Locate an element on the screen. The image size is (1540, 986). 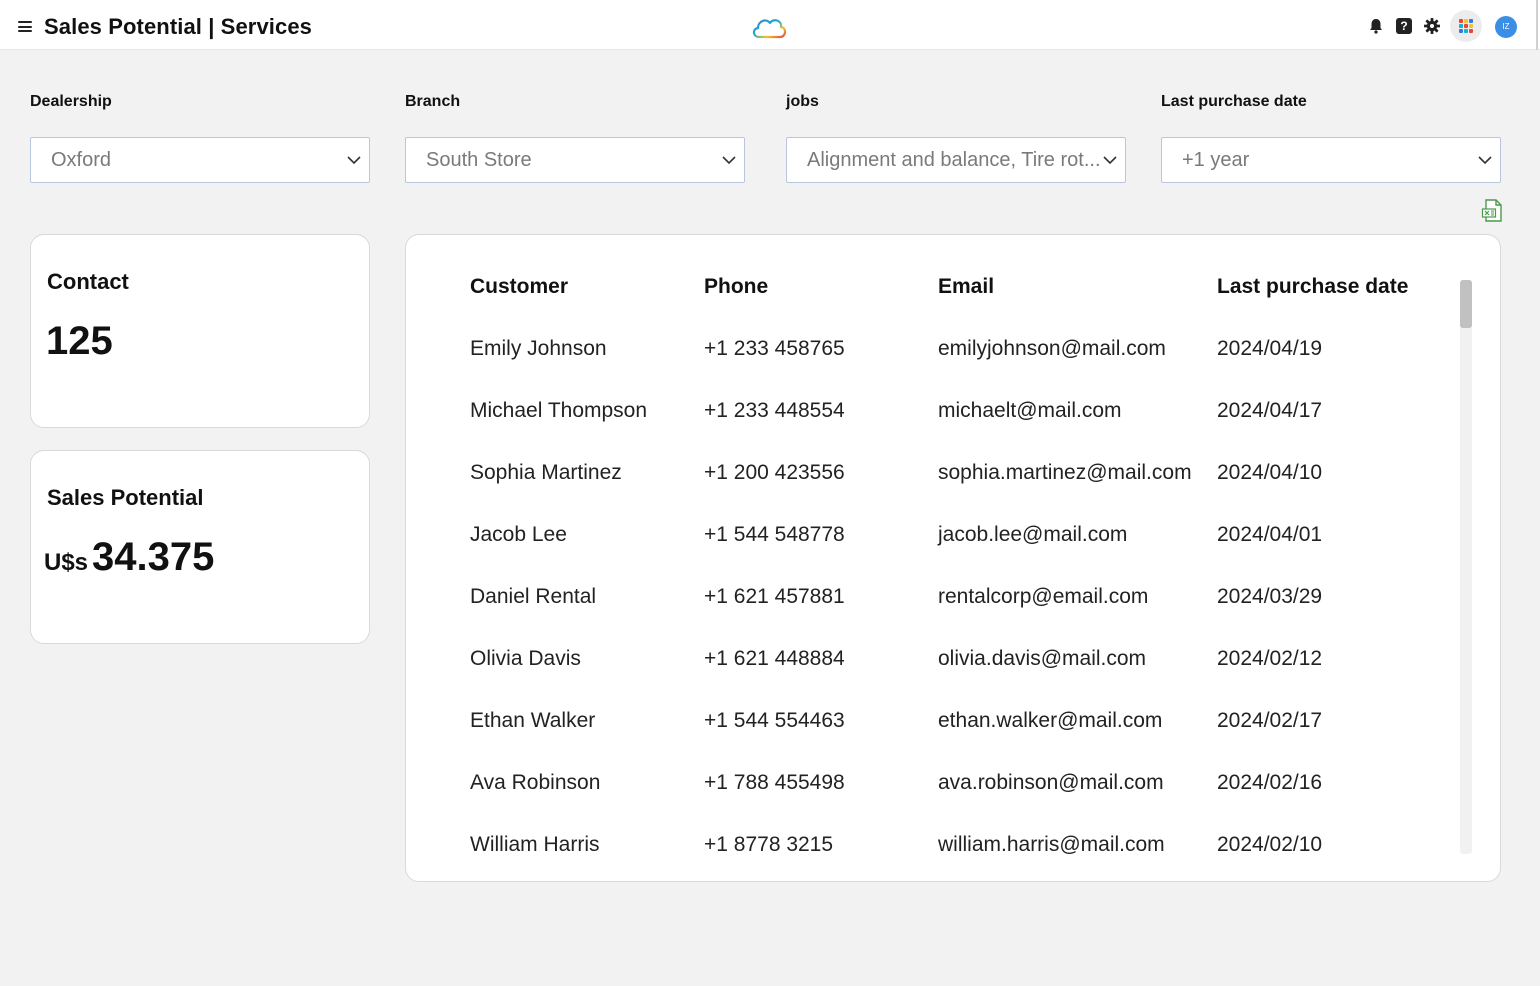
email-cell: ava.robinson@mail.com is located at coordinates (1051, 782).